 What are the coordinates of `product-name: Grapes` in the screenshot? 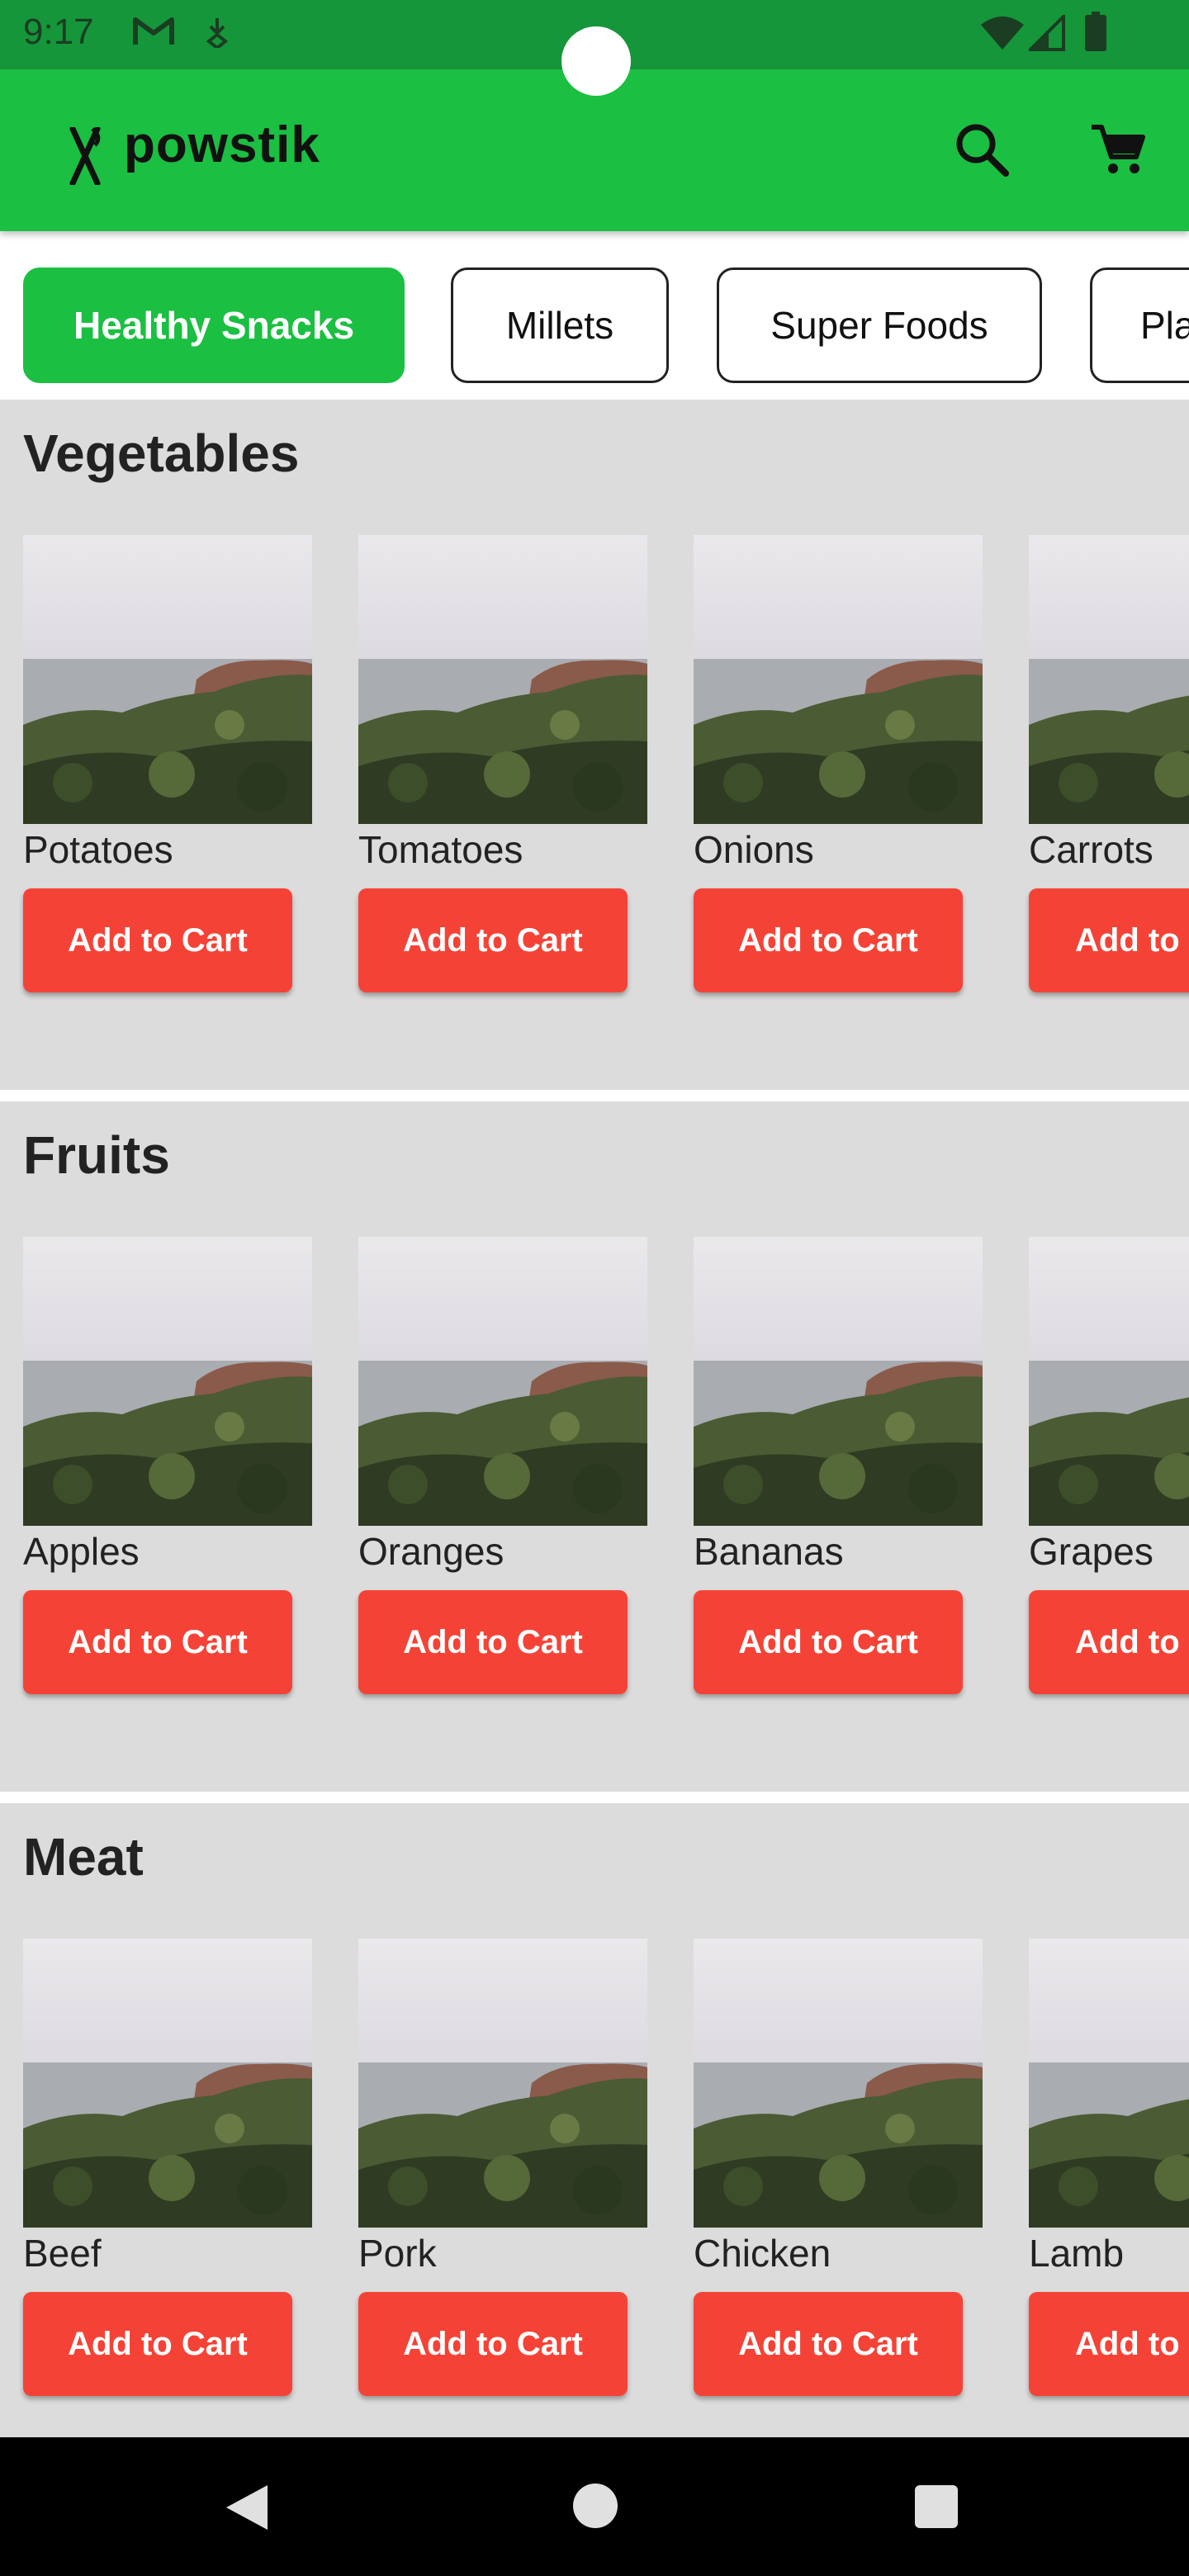 It's located at (1091, 1551).